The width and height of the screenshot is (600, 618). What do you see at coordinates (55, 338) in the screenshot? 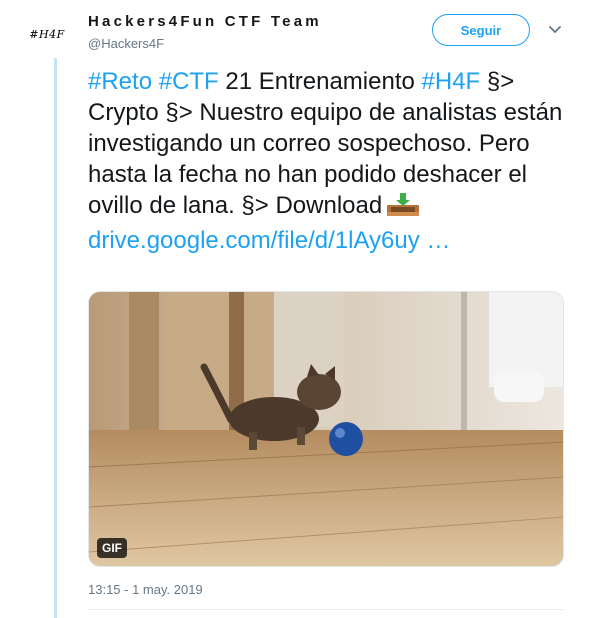
I see `thread-line` at bounding box center [55, 338].